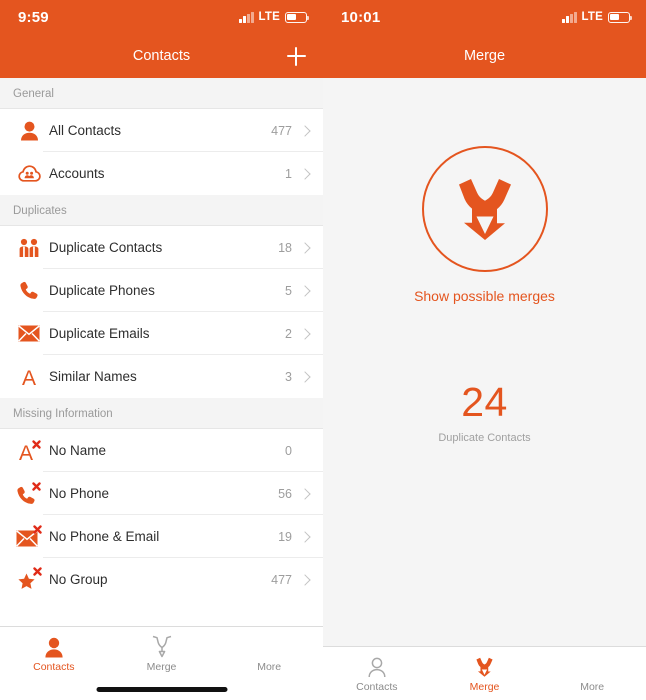 This screenshot has height=700, width=646. Describe the element at coordinates (106, 247) in the screenshot. I see `list-item-label: Duplicate Contacts` at that location.